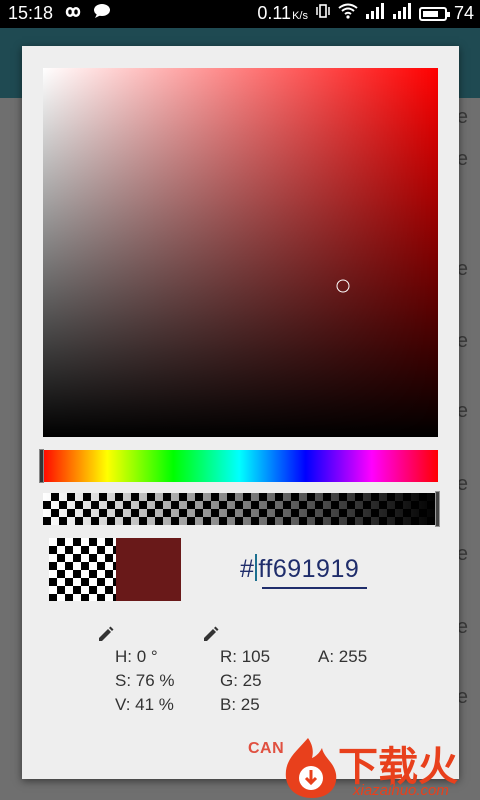 Image resolution: width=480 pixels, height=800 pixels. Describe the element at coordinates (102, 13) in the screenshot. I see `chat-bubble-icon` at that location.